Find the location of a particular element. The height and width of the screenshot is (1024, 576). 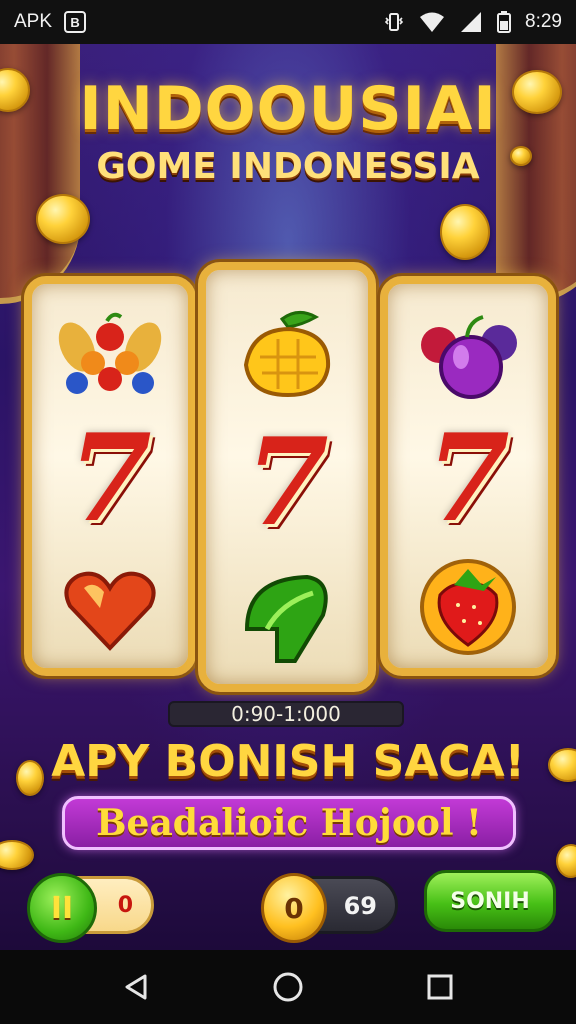

coin-balance-value: 69 is located at coordinates (360, 906).